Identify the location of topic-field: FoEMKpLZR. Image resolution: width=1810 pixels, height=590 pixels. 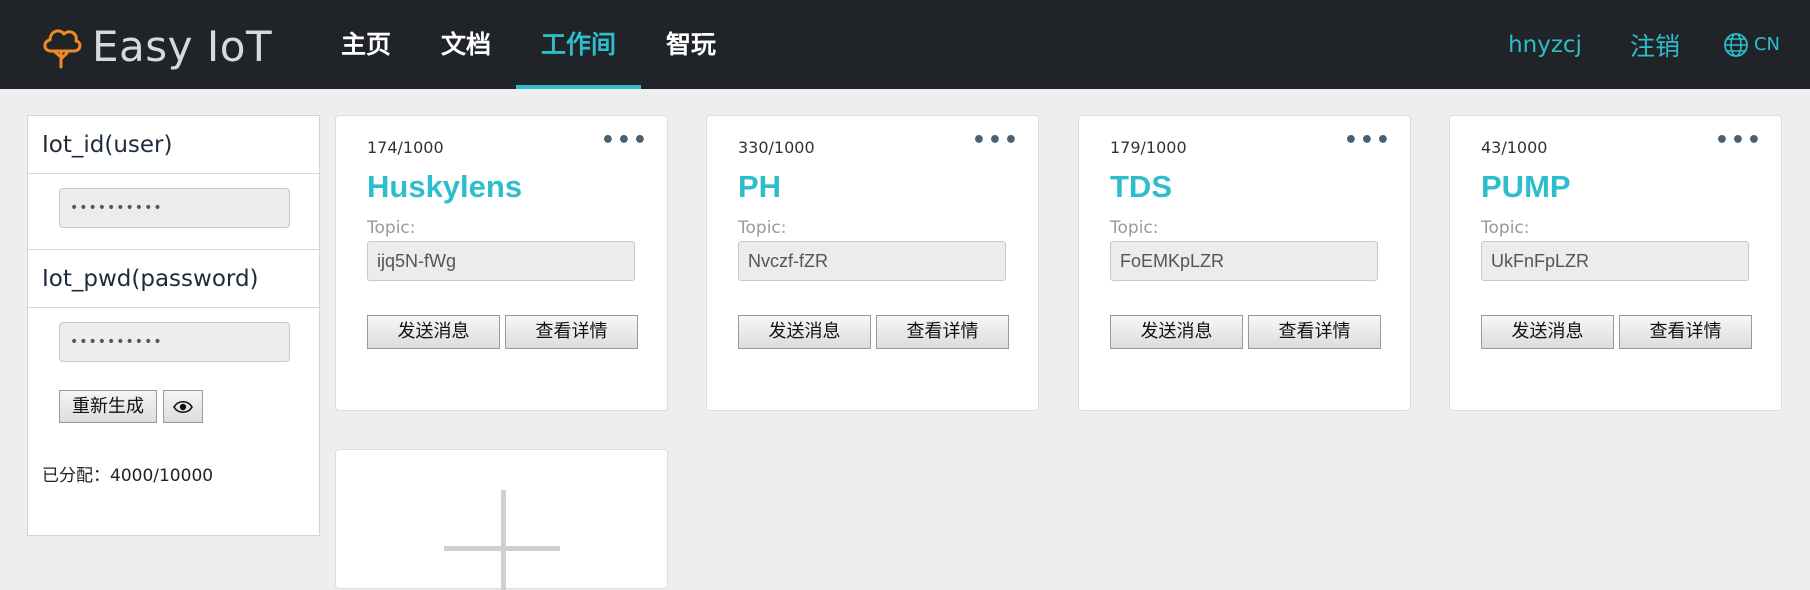
(1244, 261).